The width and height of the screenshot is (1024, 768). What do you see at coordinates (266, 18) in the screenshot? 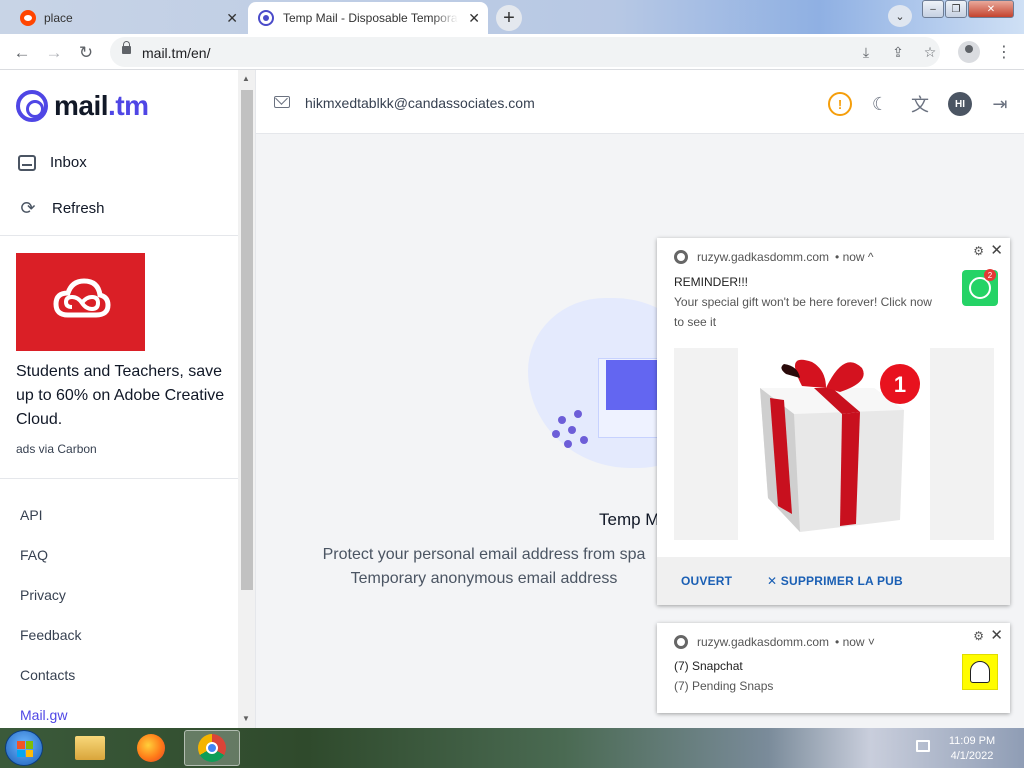
I see `mailtm-favicon-icon` at bounding box center [266, 18].